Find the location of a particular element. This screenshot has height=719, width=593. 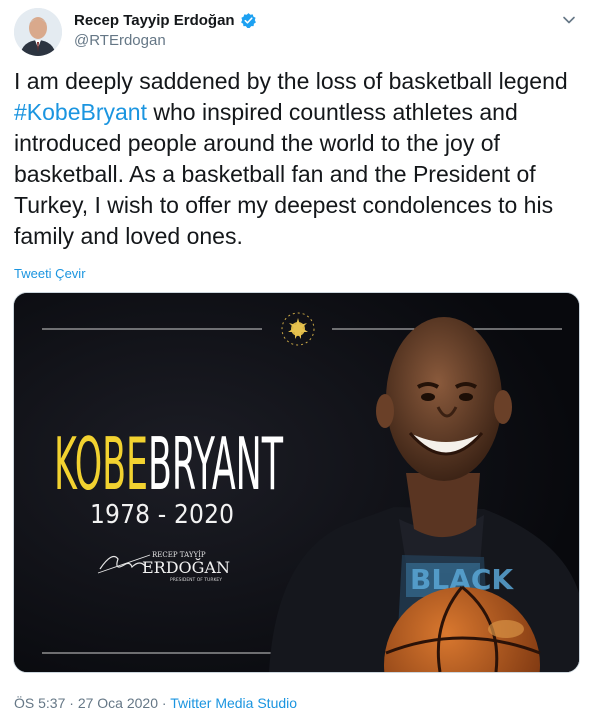

hashtag-link: #KobeBryant is located at coordinates (80, 112).